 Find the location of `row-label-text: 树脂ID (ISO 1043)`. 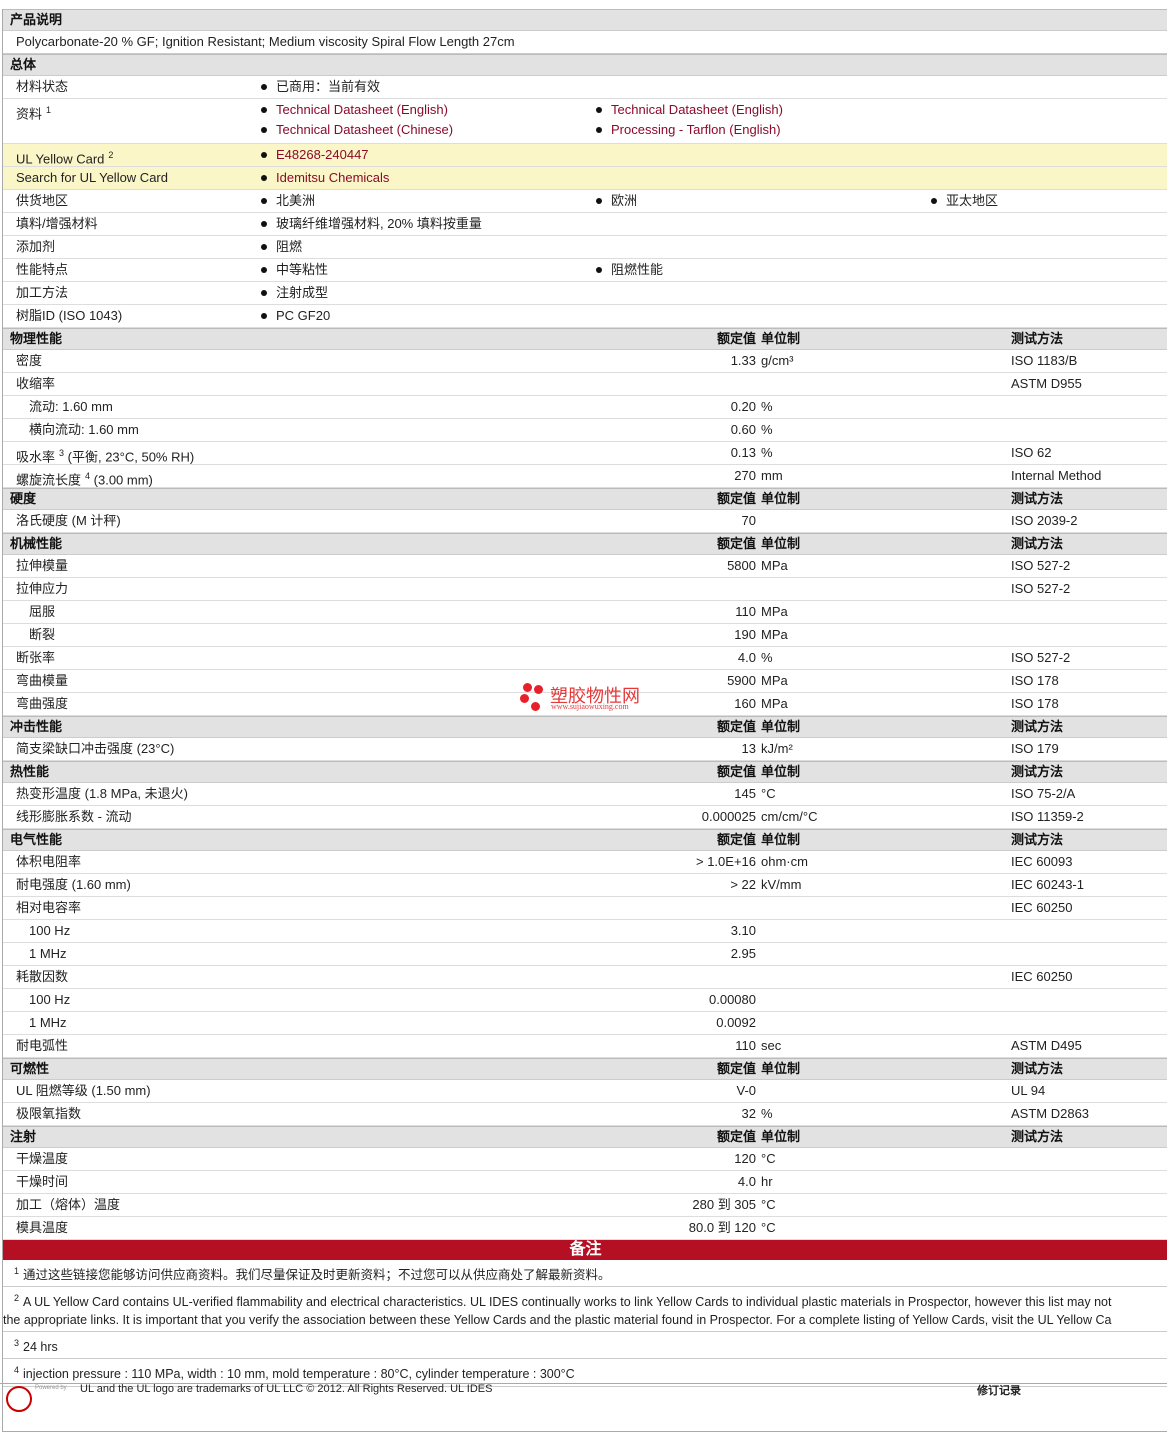

row-label-text: 树脂ID (ISO 1043) is located at coordinates (69, 315).